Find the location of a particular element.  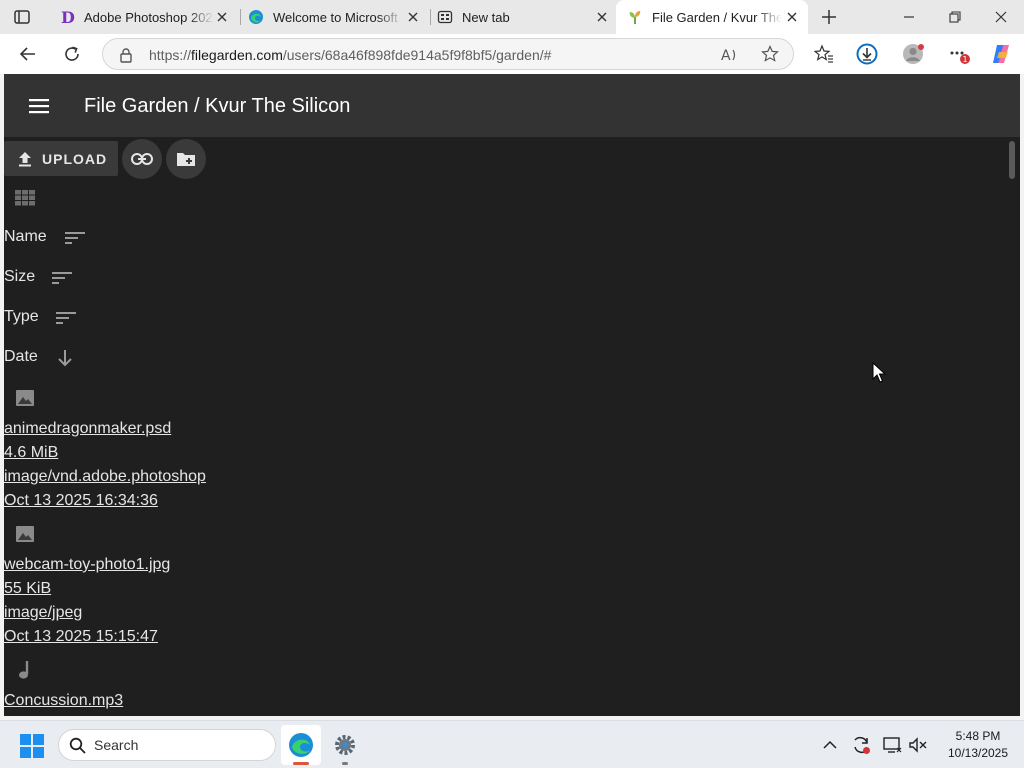

file-name-link: animedragonmaker.psd is located at coordinates (87, 429).